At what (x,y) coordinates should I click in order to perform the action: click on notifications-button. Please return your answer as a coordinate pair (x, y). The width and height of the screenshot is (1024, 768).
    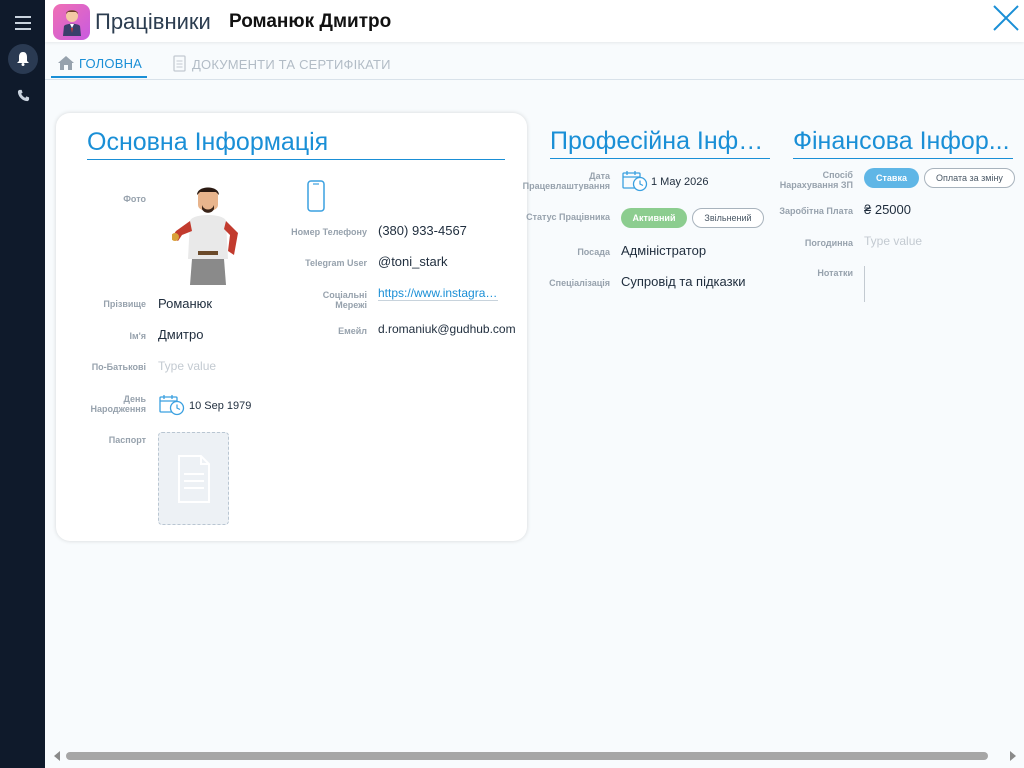
    Looking at the image, I should click on (23, 59).